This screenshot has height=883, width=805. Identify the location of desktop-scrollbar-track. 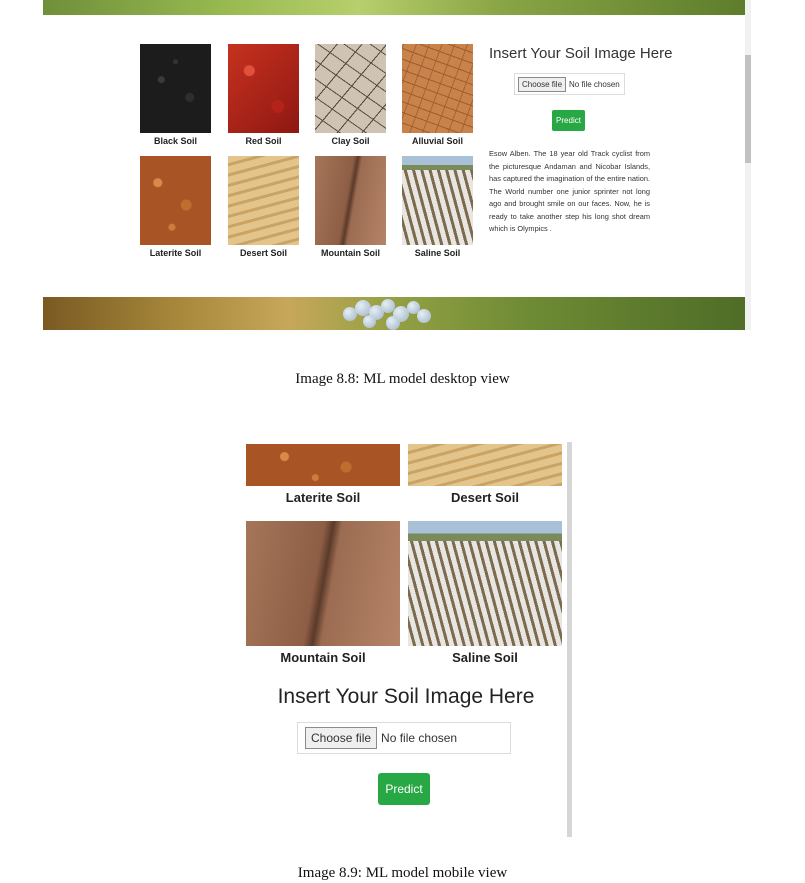
(748, 165).